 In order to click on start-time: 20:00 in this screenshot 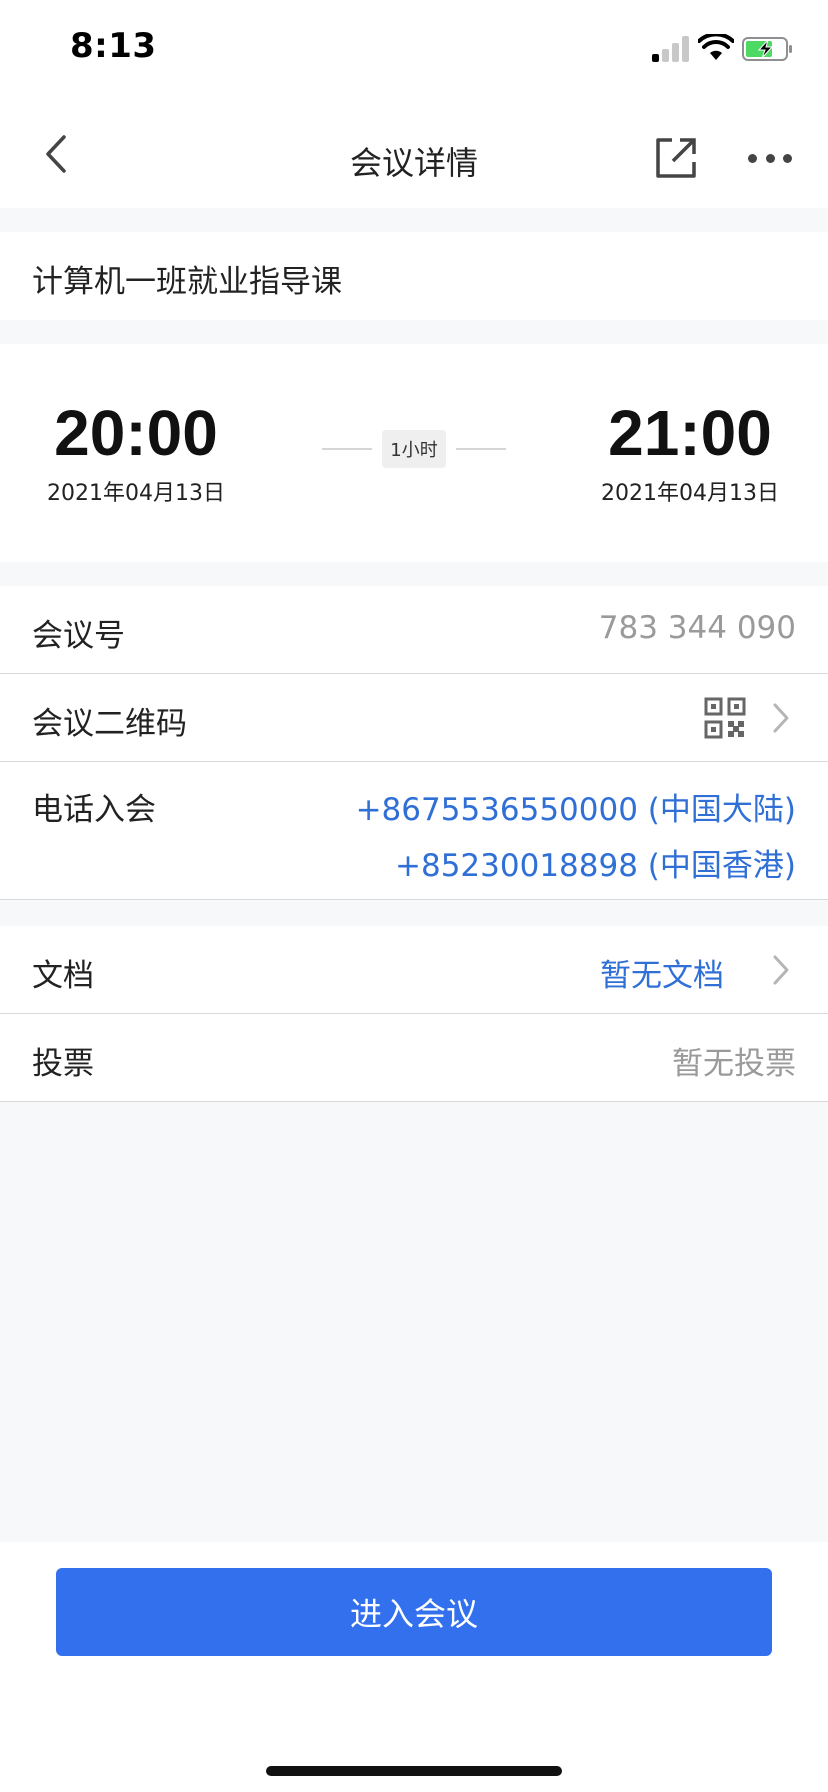, I will do `click(136, 433)`.